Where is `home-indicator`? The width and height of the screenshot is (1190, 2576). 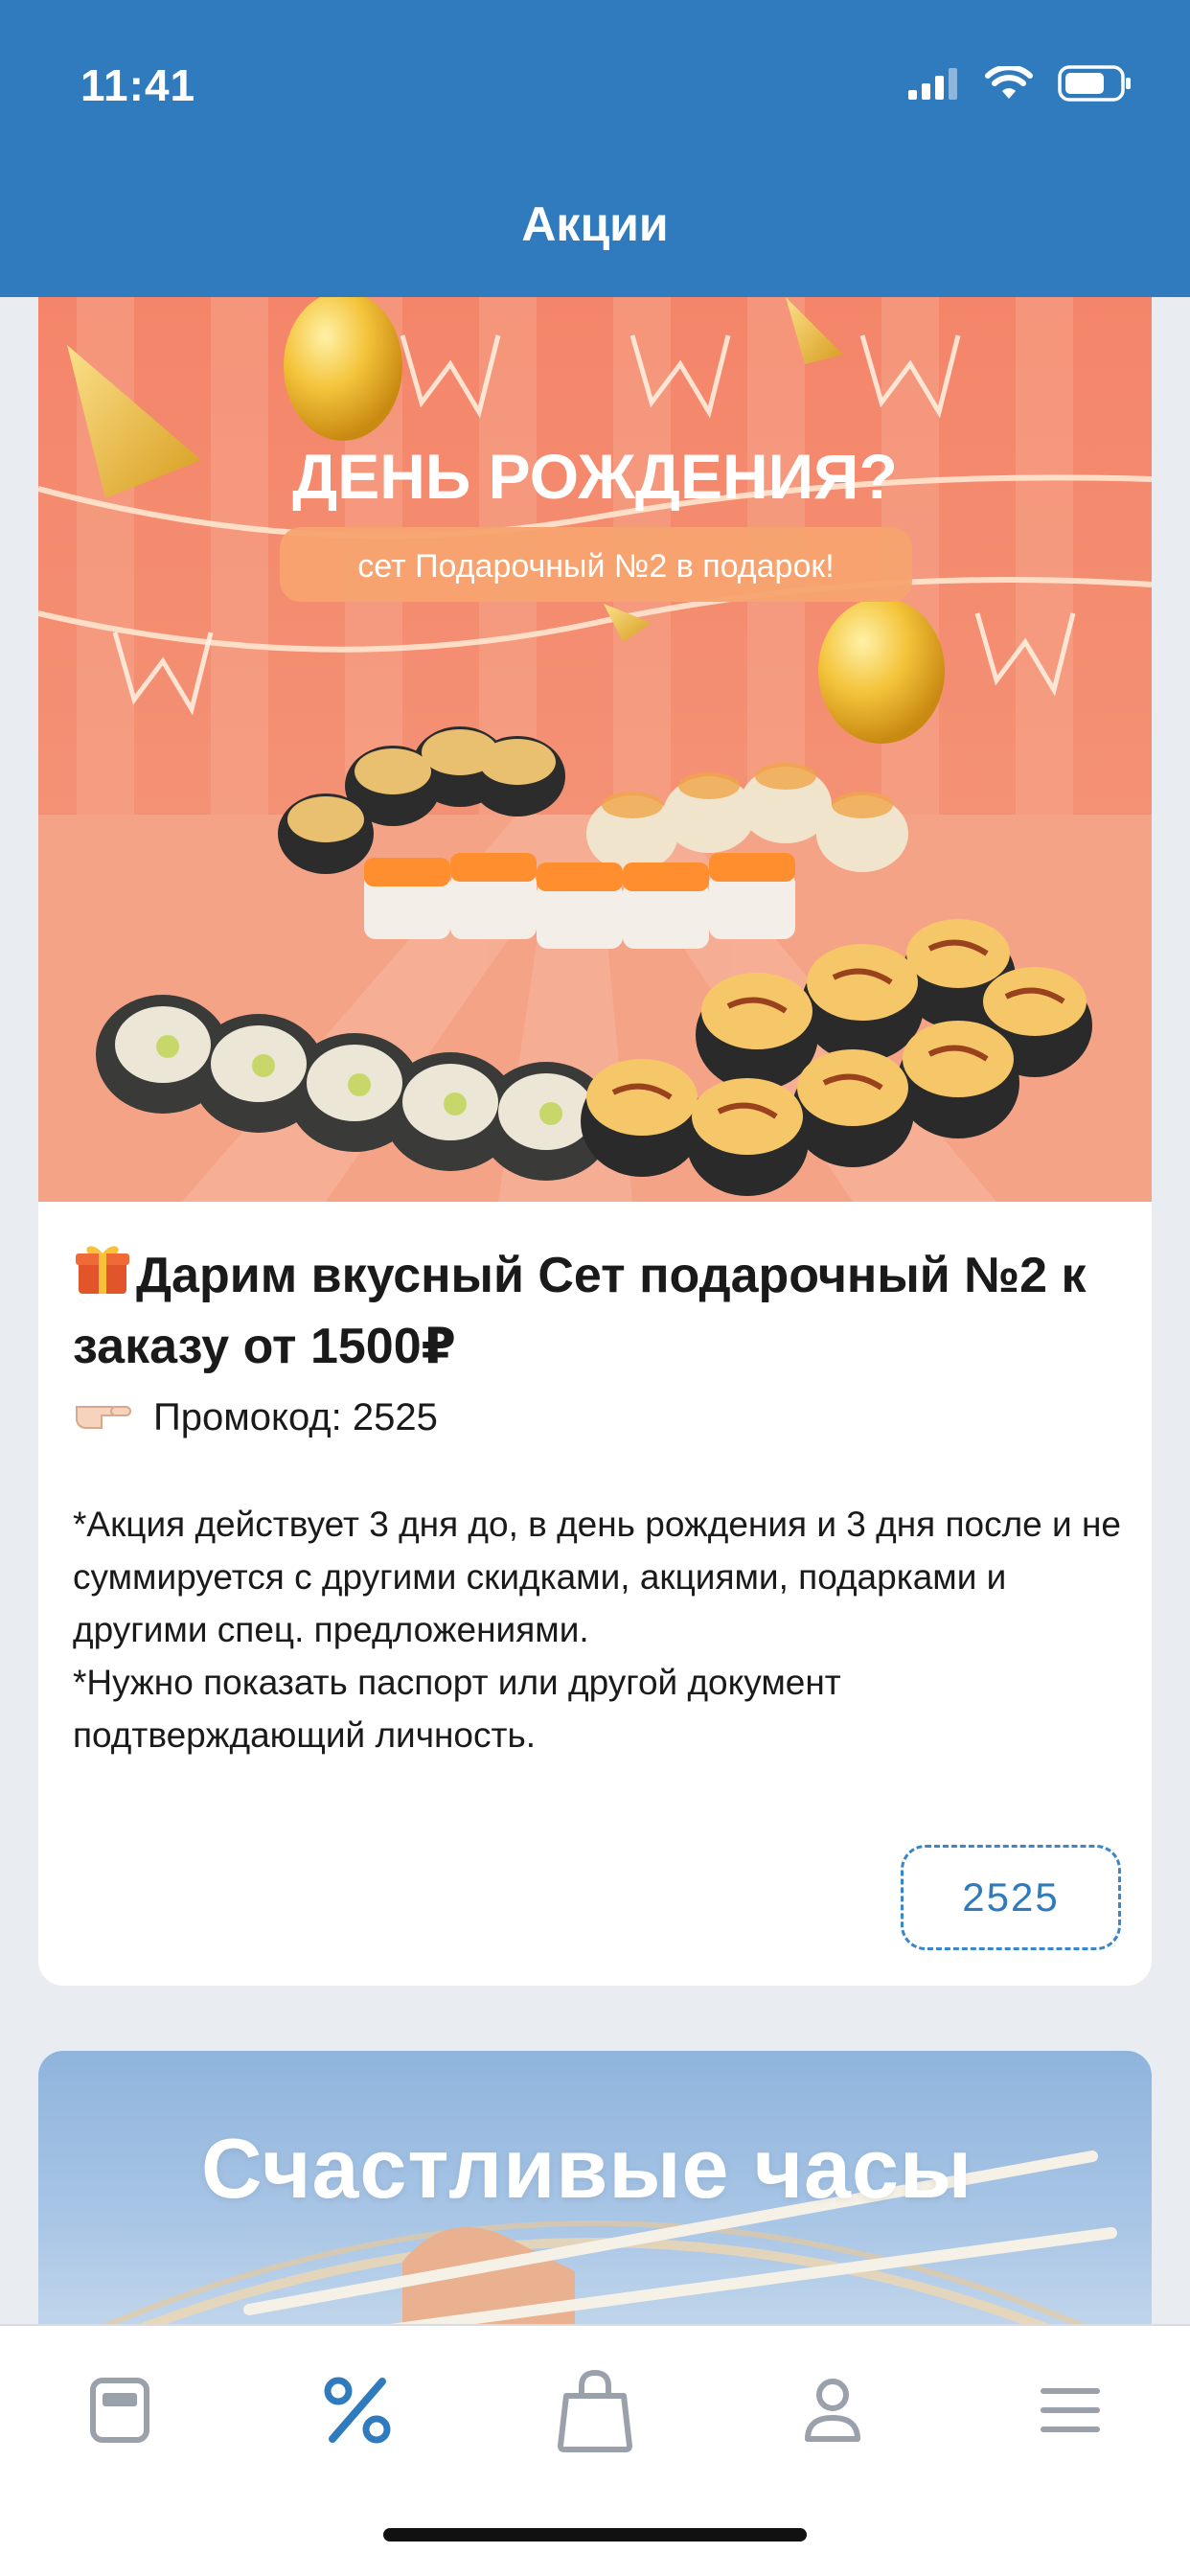
home-indicator is located at coordinates (595, 2535).